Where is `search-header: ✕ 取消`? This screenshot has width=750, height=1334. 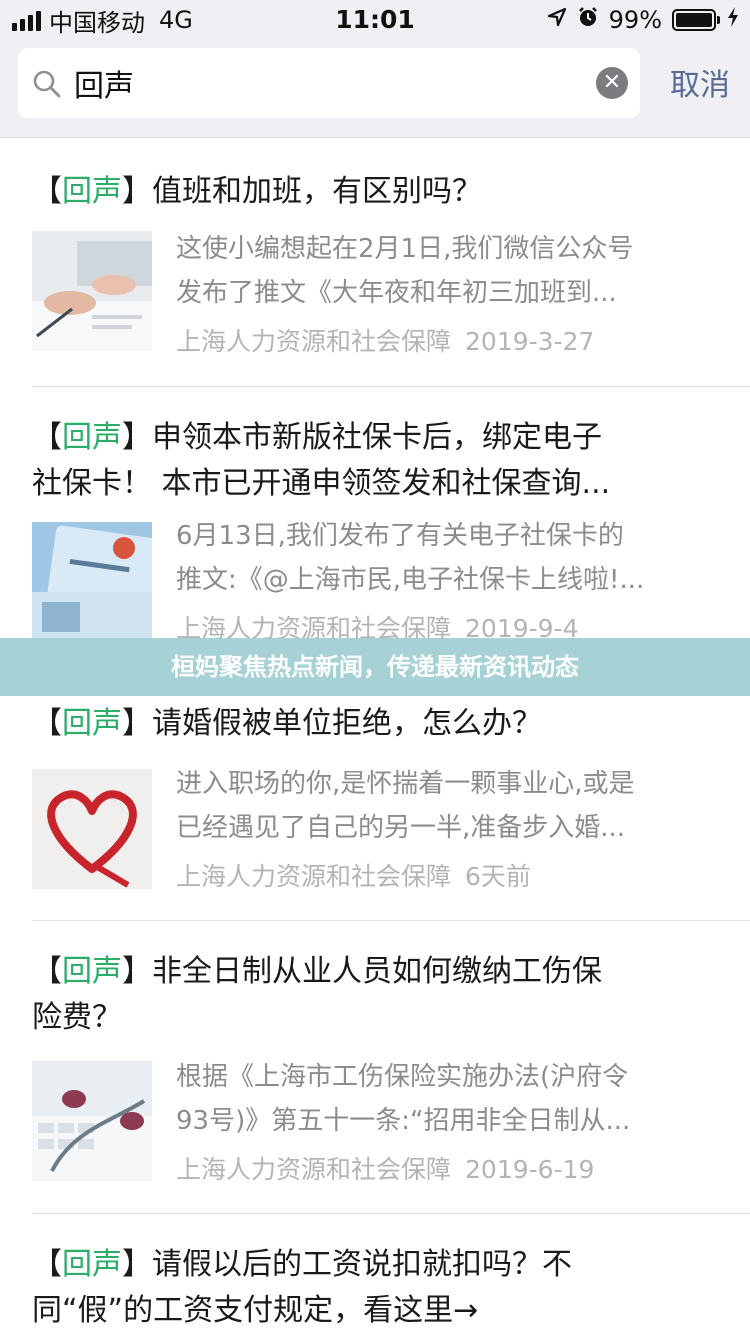
search-header: ✕ 取消 is located at coordinates (375, 89).